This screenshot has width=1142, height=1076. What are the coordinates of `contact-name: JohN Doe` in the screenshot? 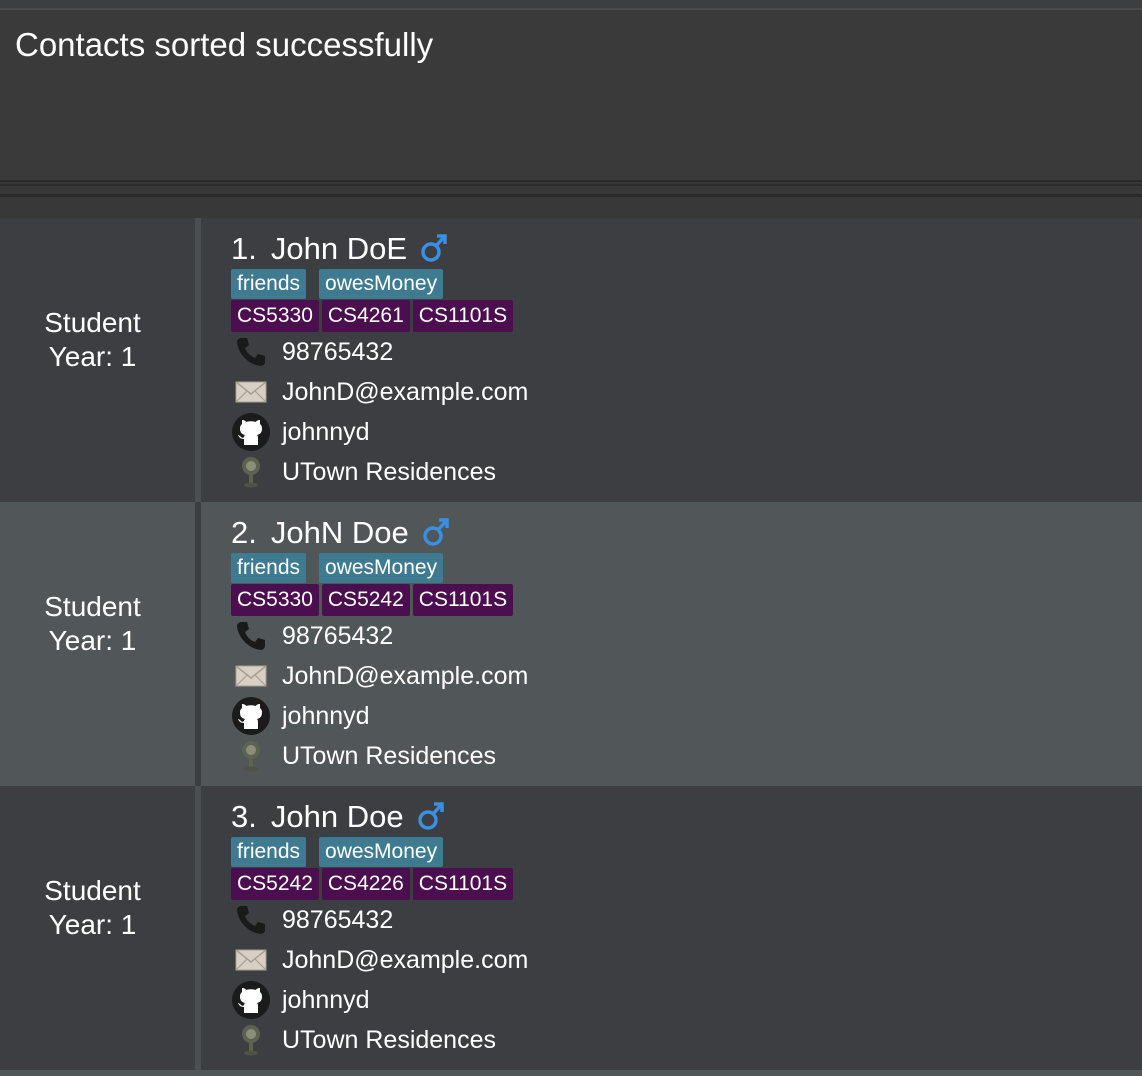 It's located at (339, 532).